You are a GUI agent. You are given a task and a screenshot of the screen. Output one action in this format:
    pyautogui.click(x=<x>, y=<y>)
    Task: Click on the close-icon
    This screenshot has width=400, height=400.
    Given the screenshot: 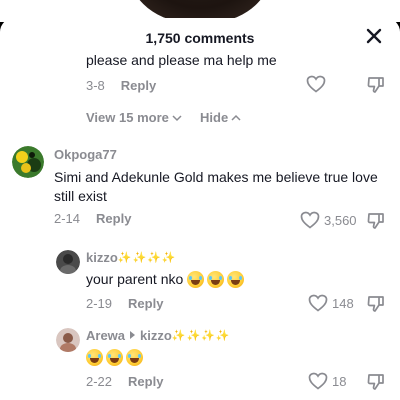 What is the action you would take?
    pyautogui.click(x=374, y=36)
    